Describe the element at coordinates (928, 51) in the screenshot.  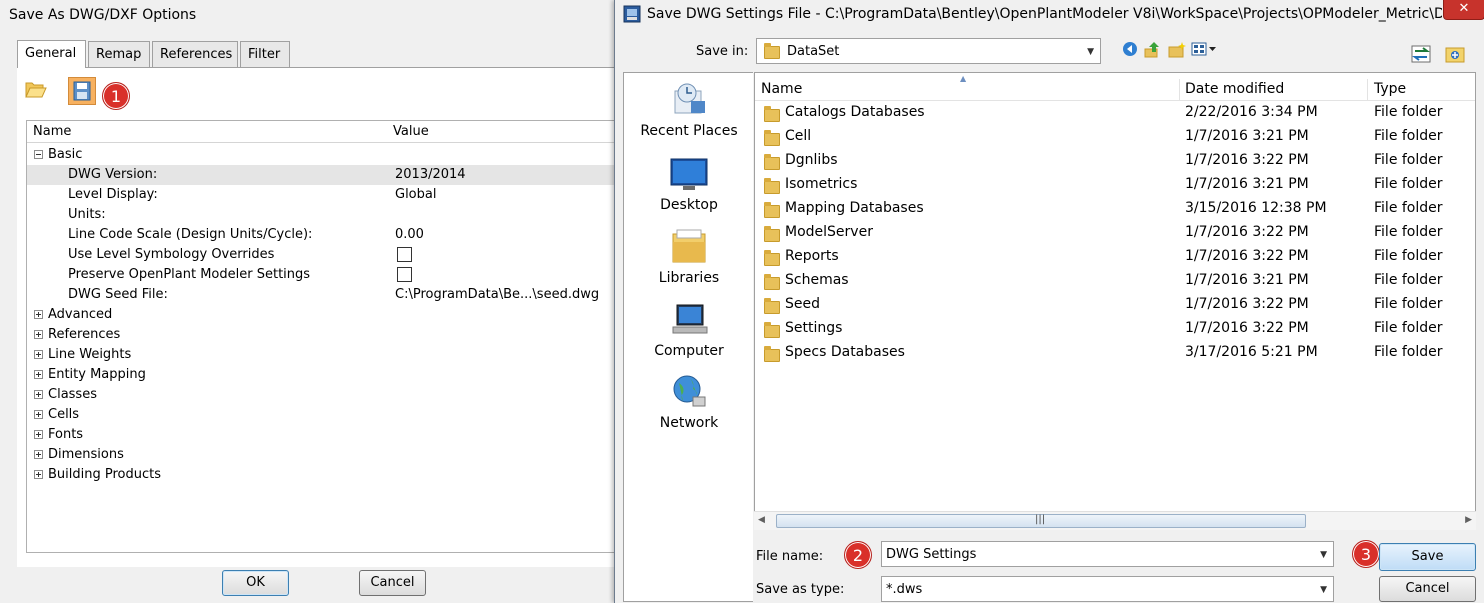
I see `save-in-dropdown: DataSet ▼` at that location.